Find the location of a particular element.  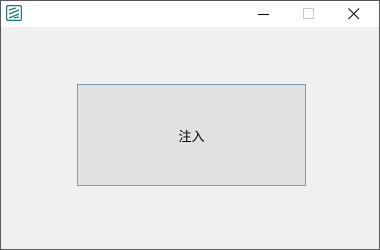

close-icon is located at coordinates (354, 14).